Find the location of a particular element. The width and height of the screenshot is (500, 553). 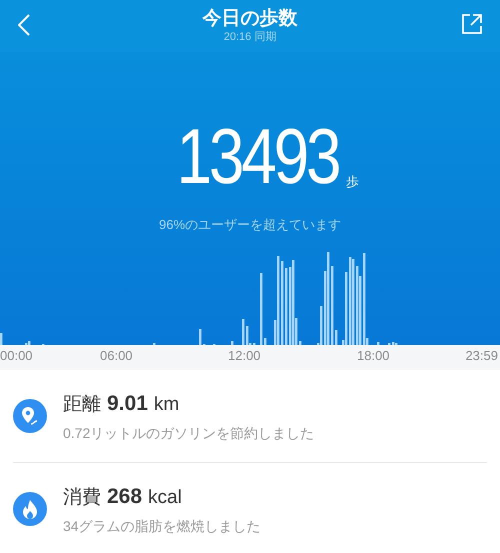

time-label: 18:00 is located at coordinates (373, 355).